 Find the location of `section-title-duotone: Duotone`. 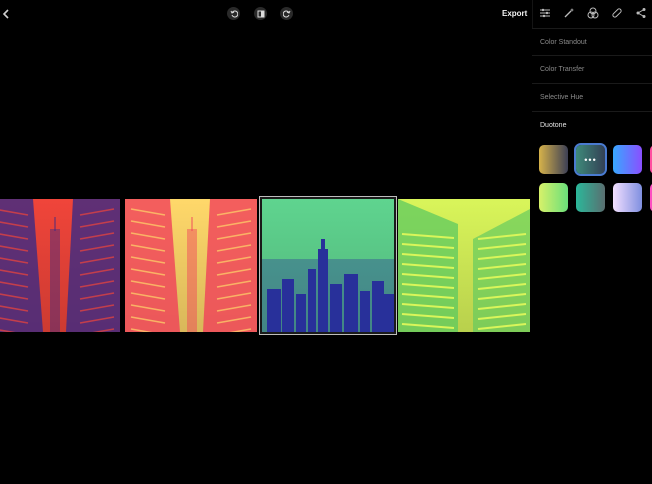

section-title-duotone: Duotone is located at coordinates (553, 125).